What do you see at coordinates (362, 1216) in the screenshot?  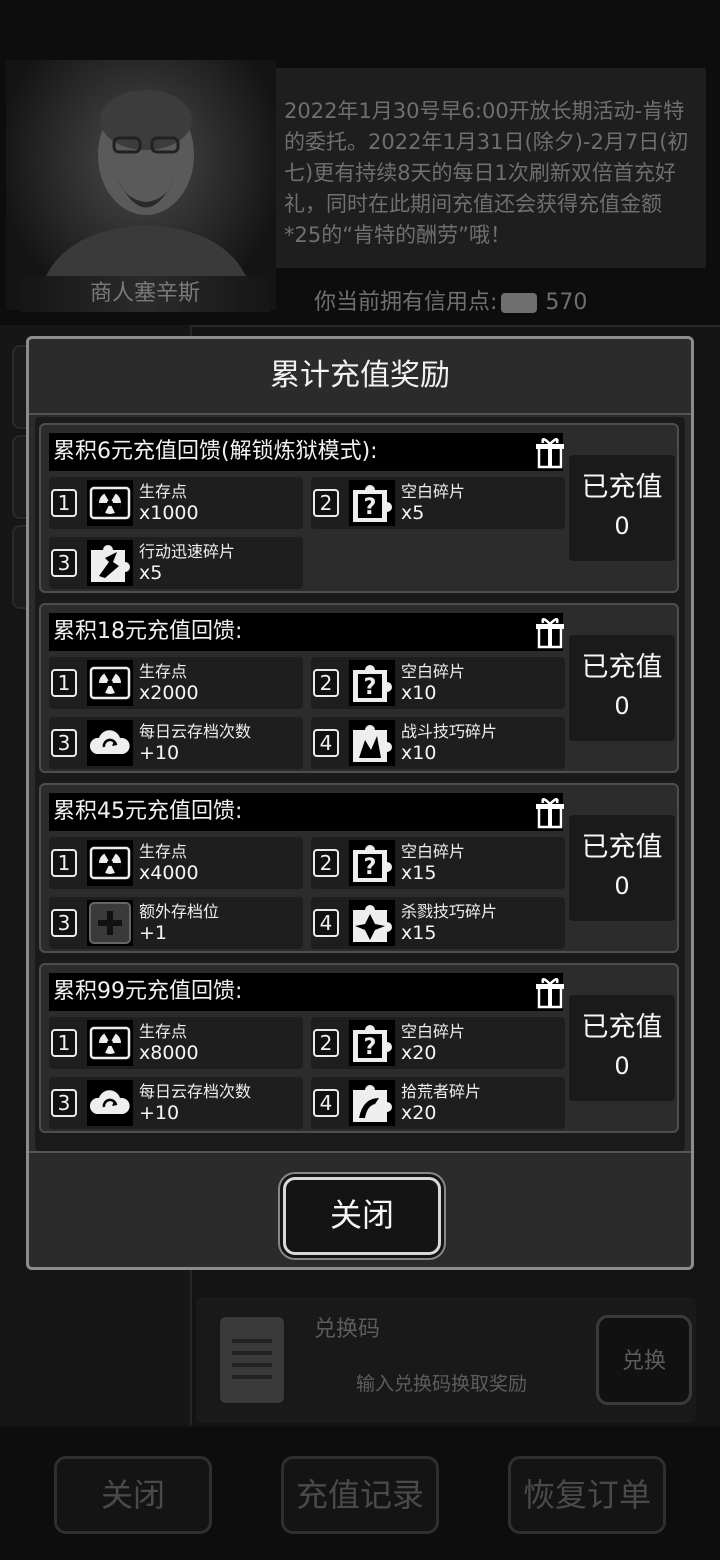 I see `dialog-close-button: 关闭` at bounding box center [362, 1216].